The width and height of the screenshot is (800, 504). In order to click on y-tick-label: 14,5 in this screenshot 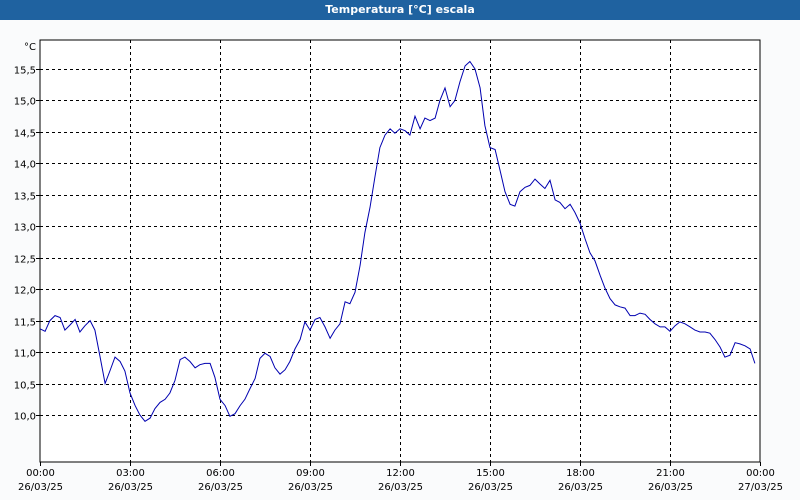, I will do `click(25, 134)`.